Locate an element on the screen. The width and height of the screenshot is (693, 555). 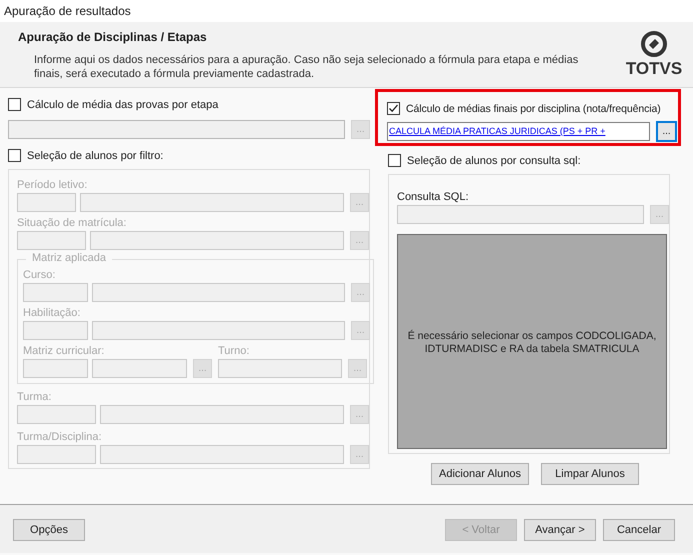
header-title: Apuração de Disciplinas / Etapas is located at coordinates (113, 37).